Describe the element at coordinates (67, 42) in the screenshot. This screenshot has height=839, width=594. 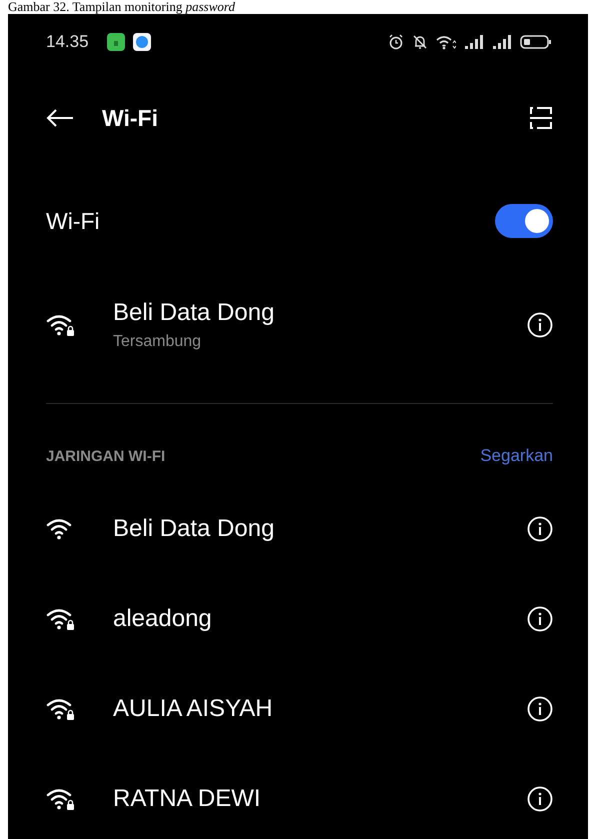
I see `status-time: 14.35` at that location.